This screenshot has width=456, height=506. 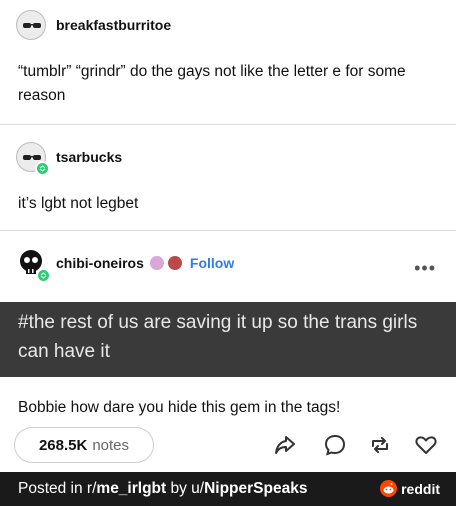 What do you see at coordinates (57, 488) in the screenshot?
I see `footer-prefix: Posted in r/` at bounding box center [57, 488].